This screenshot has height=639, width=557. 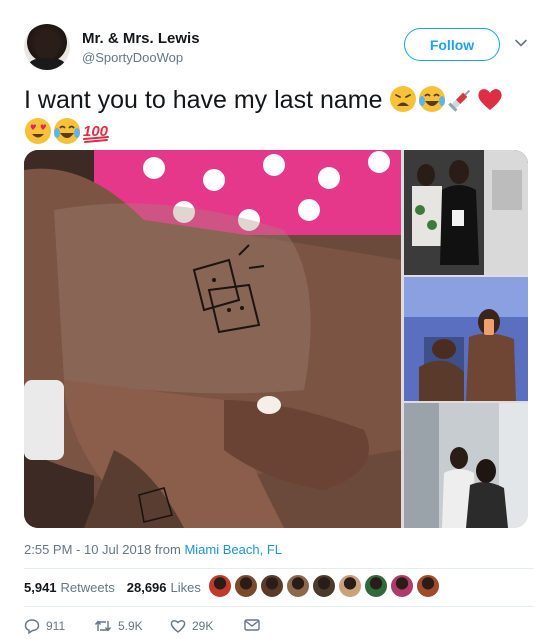 I want to click on avatar-face, so click(x=47, y=45).